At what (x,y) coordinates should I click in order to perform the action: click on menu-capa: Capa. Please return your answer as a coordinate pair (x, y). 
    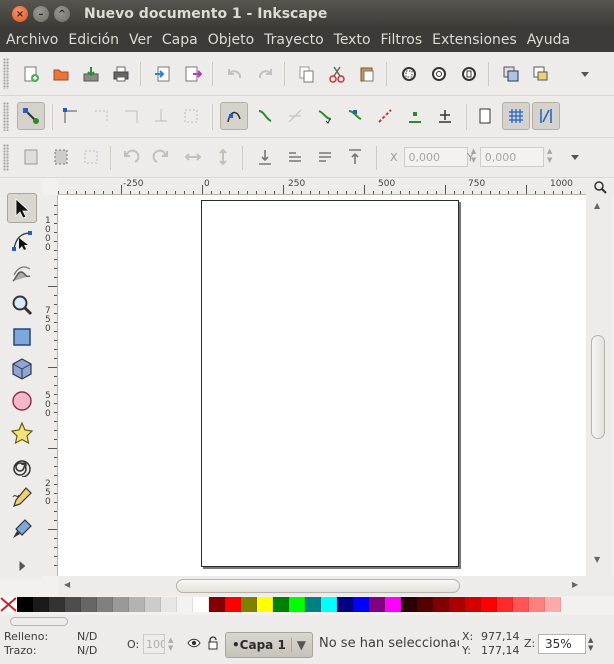
    Looking at the image, I should click on (180, 40).